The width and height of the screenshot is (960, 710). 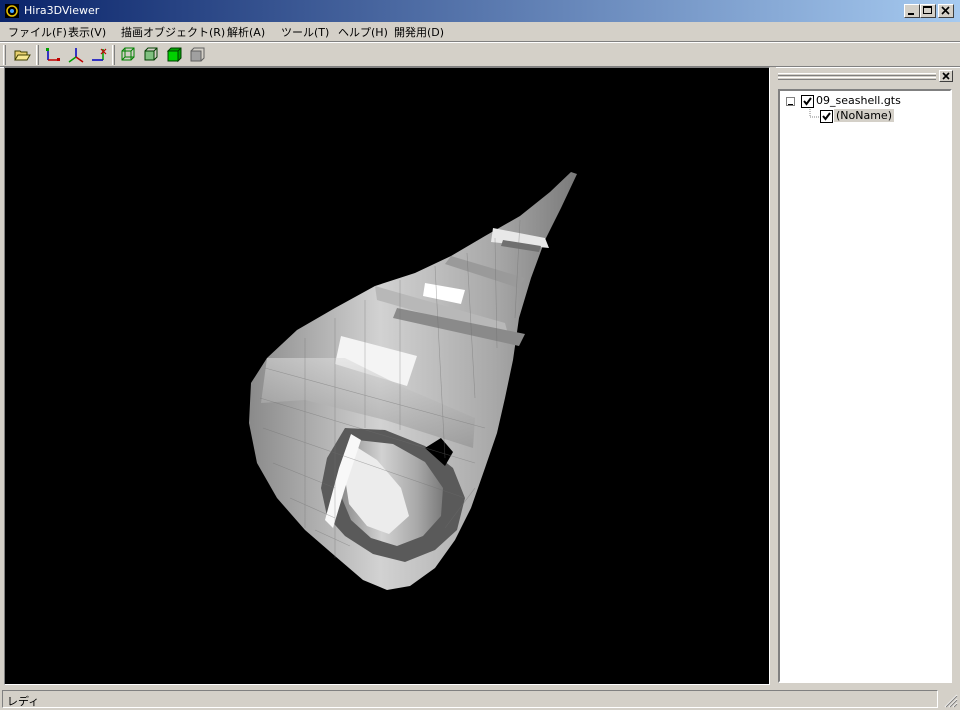 What do you see at coordinates (419, 32) in the screenshot?
I see `menu-dev: 開発用(D)` at bounding box center [419, 32].